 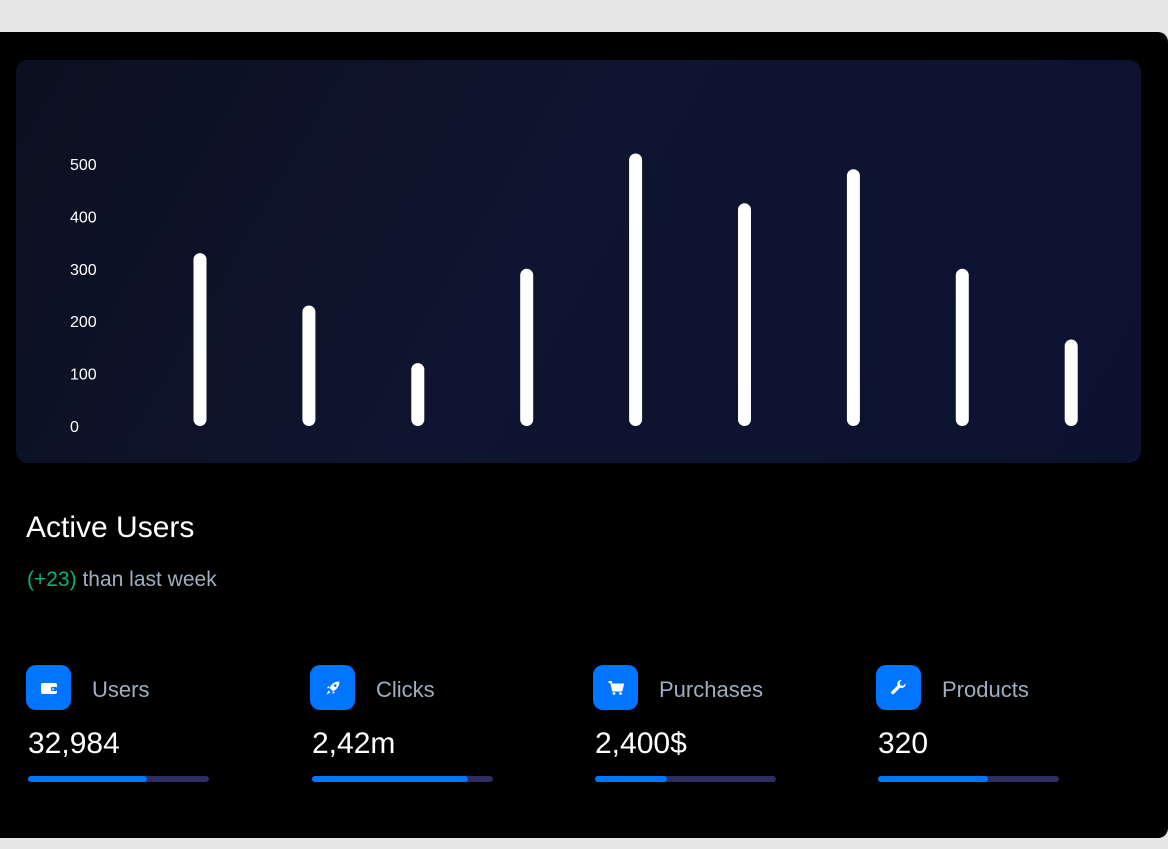 I want to click on stat-value: 320, so click(x=903, y=743).